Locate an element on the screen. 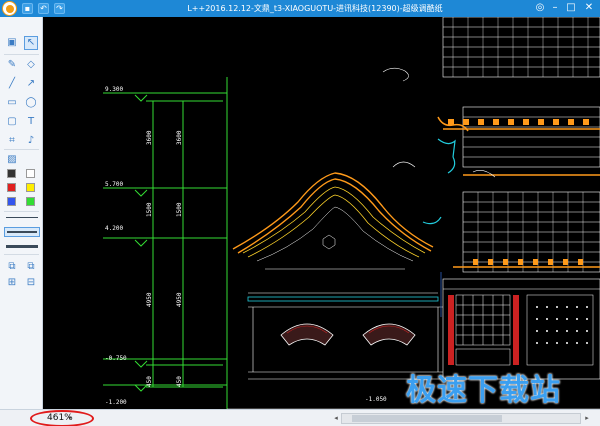 The width and height of the screenshot is (600, 426). elevation-label: -0.750 is located at coordinates (116, 358).